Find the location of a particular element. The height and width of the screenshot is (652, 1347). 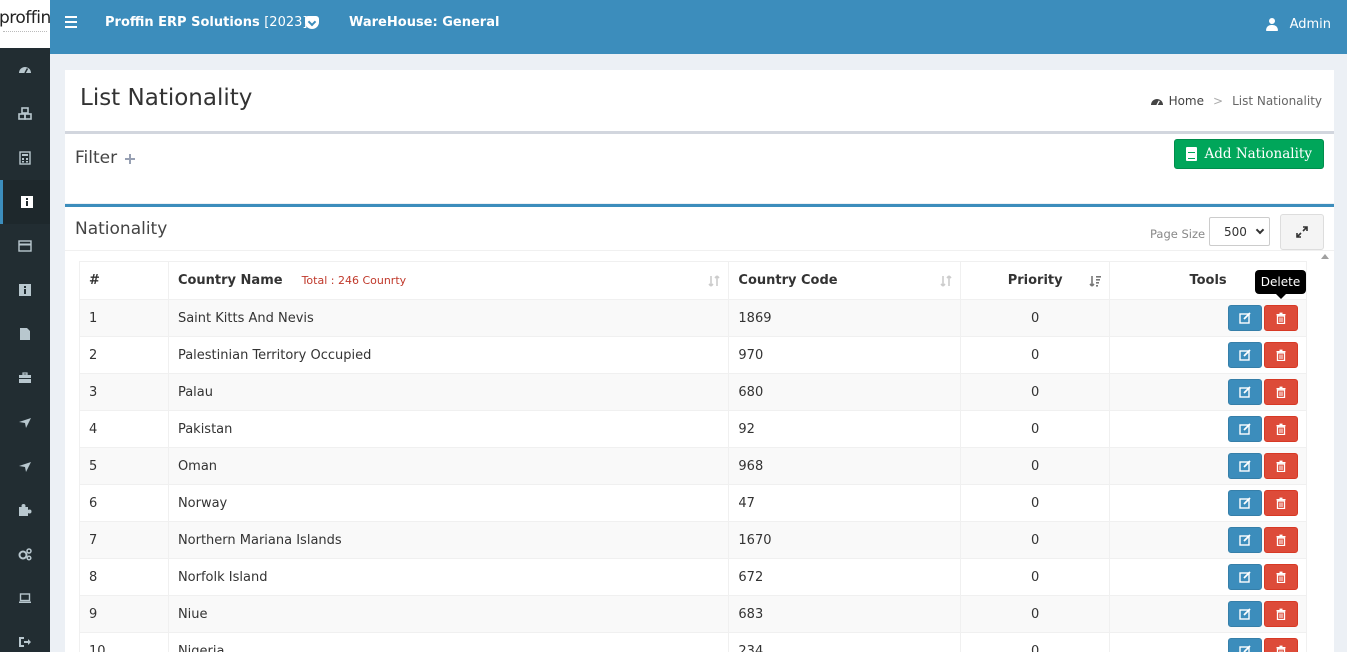

credit-card-icon is located at coordinates (25, 246).